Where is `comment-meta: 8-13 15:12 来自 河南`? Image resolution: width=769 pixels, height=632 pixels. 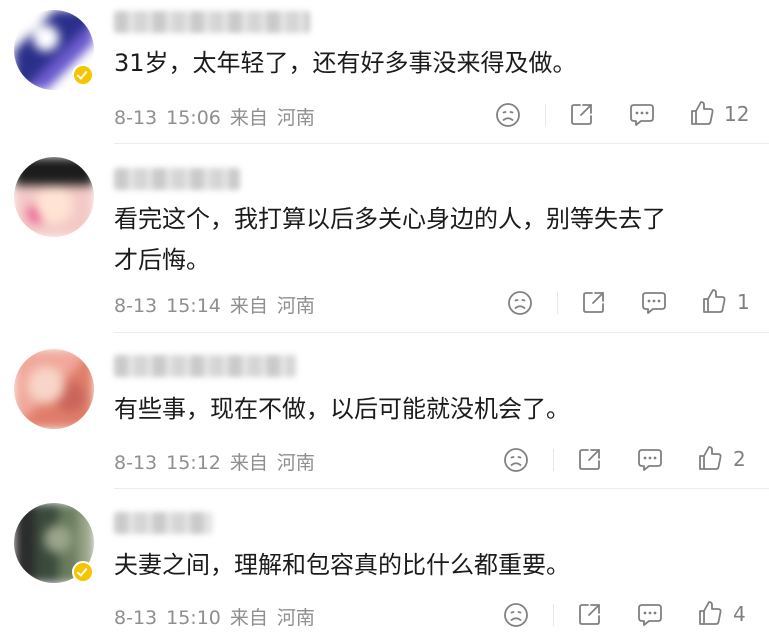 comment-meta: 8-13 15:12 来自 河南 is located at coordinates (214, 461).